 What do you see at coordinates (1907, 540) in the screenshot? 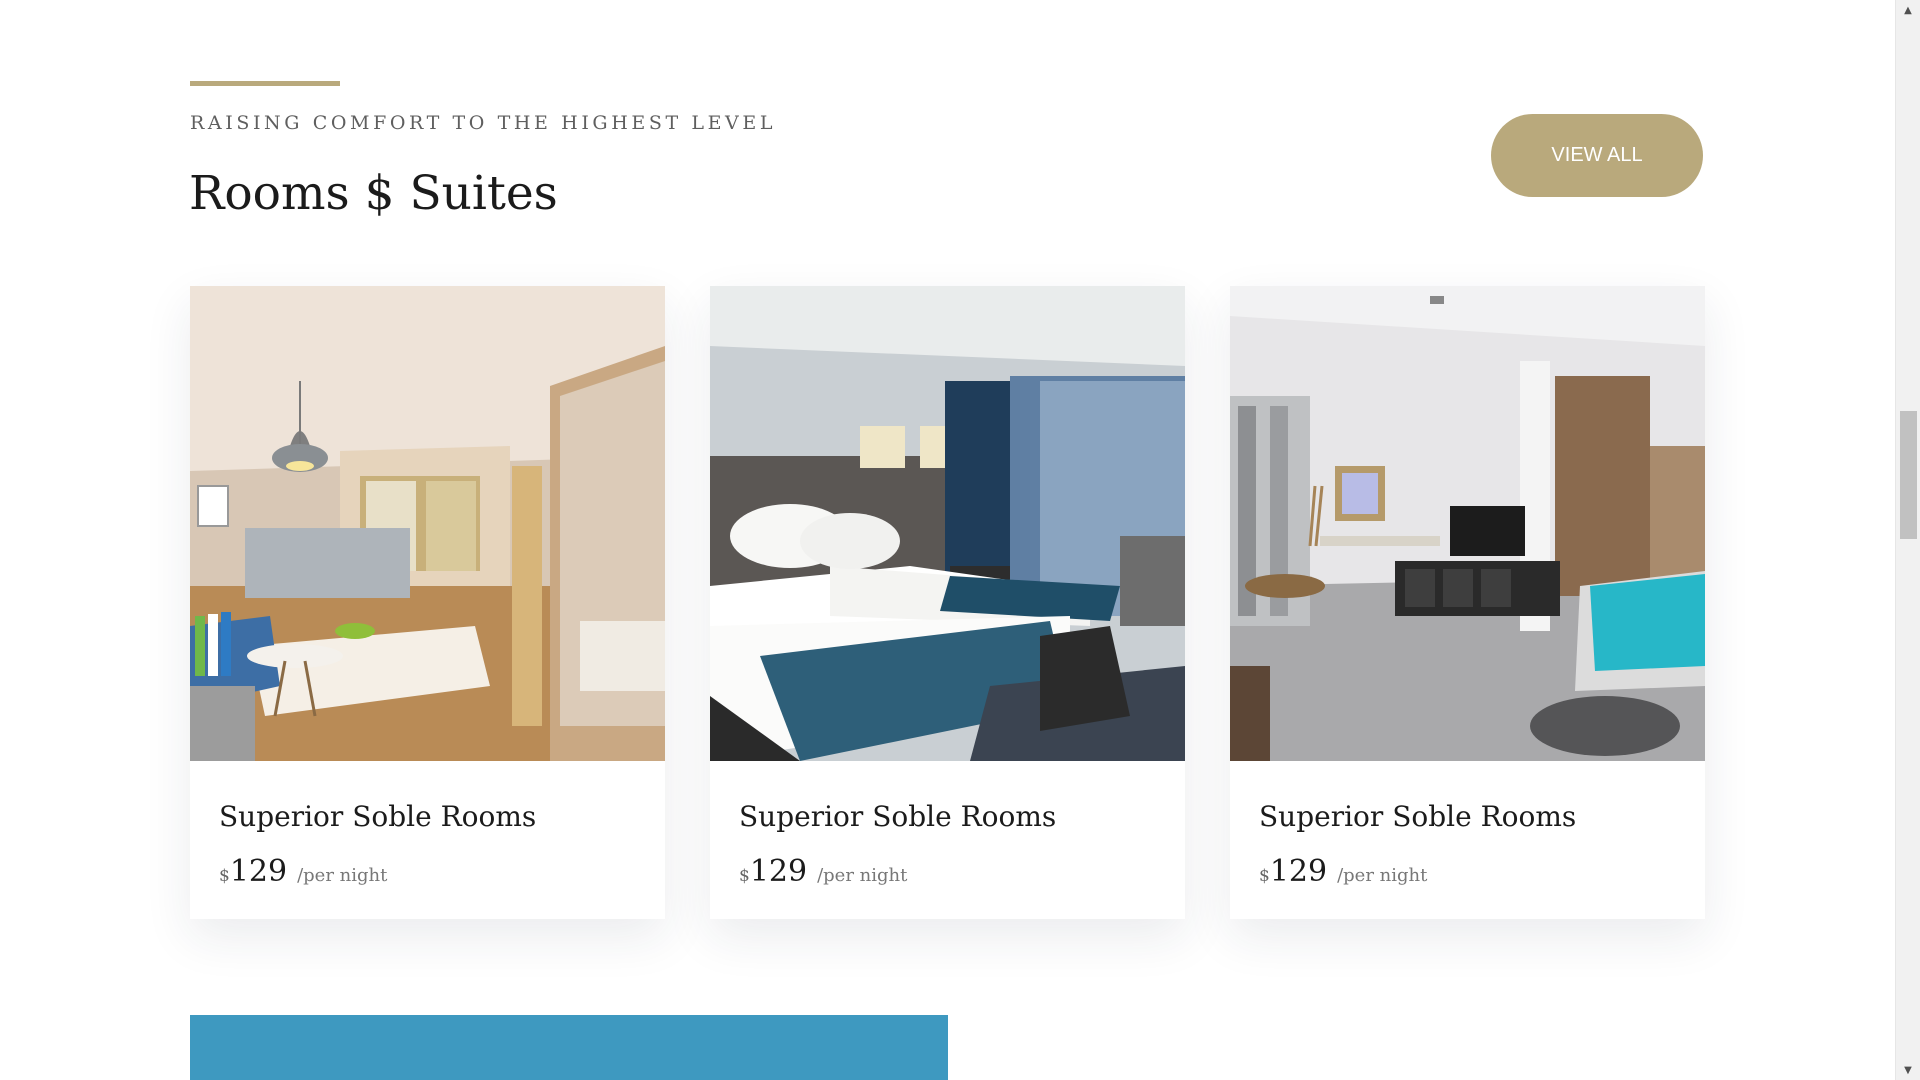
I see `page-scrollbar: ▲ ▼` at bounding box center [1907, 540].